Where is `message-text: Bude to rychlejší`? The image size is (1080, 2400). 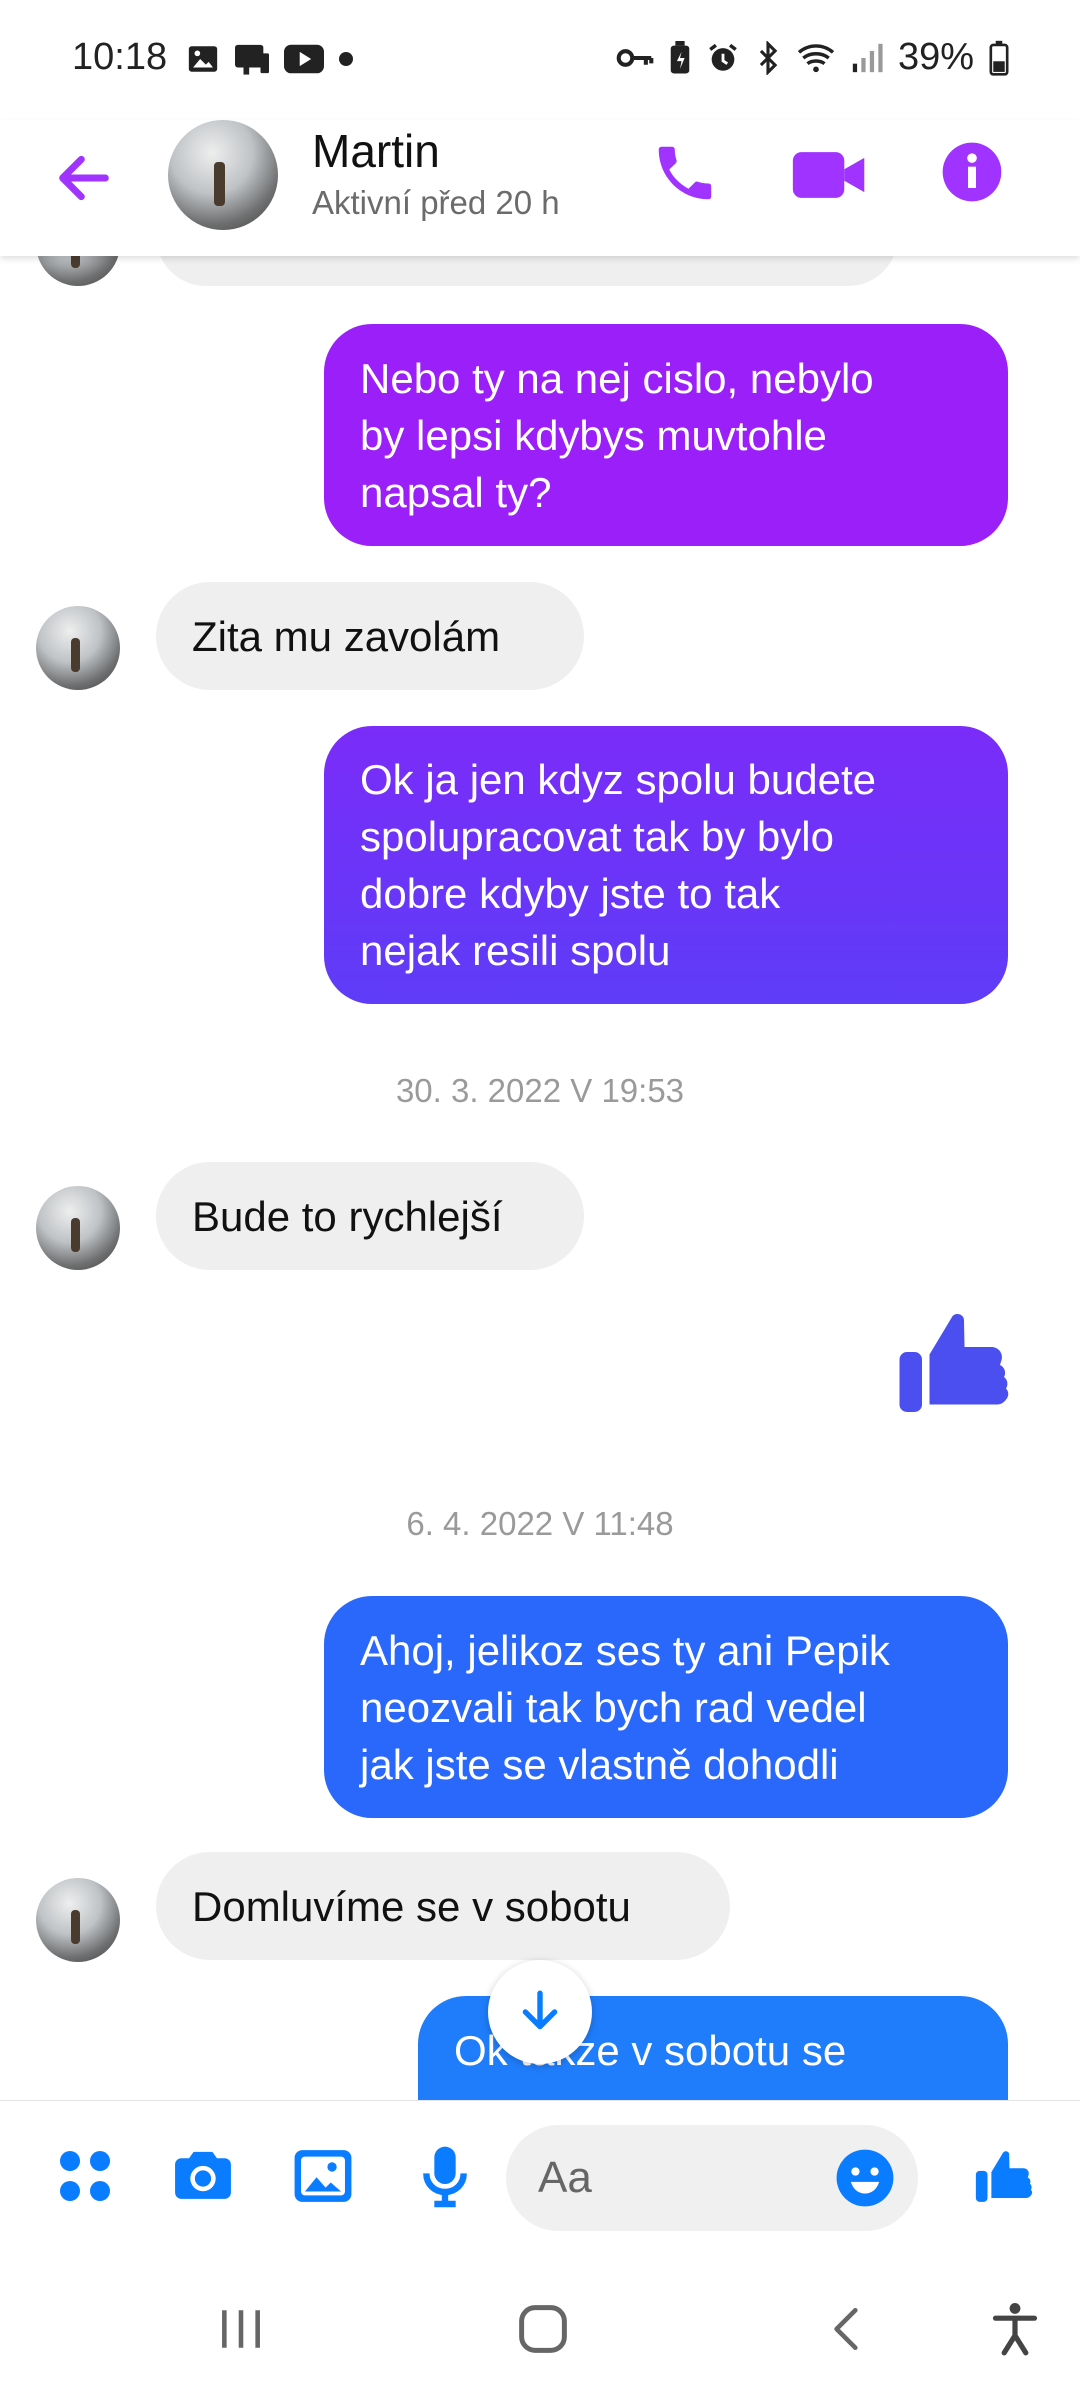
message-text: Bude to rychlejší is located at coordinates (347, 1216).